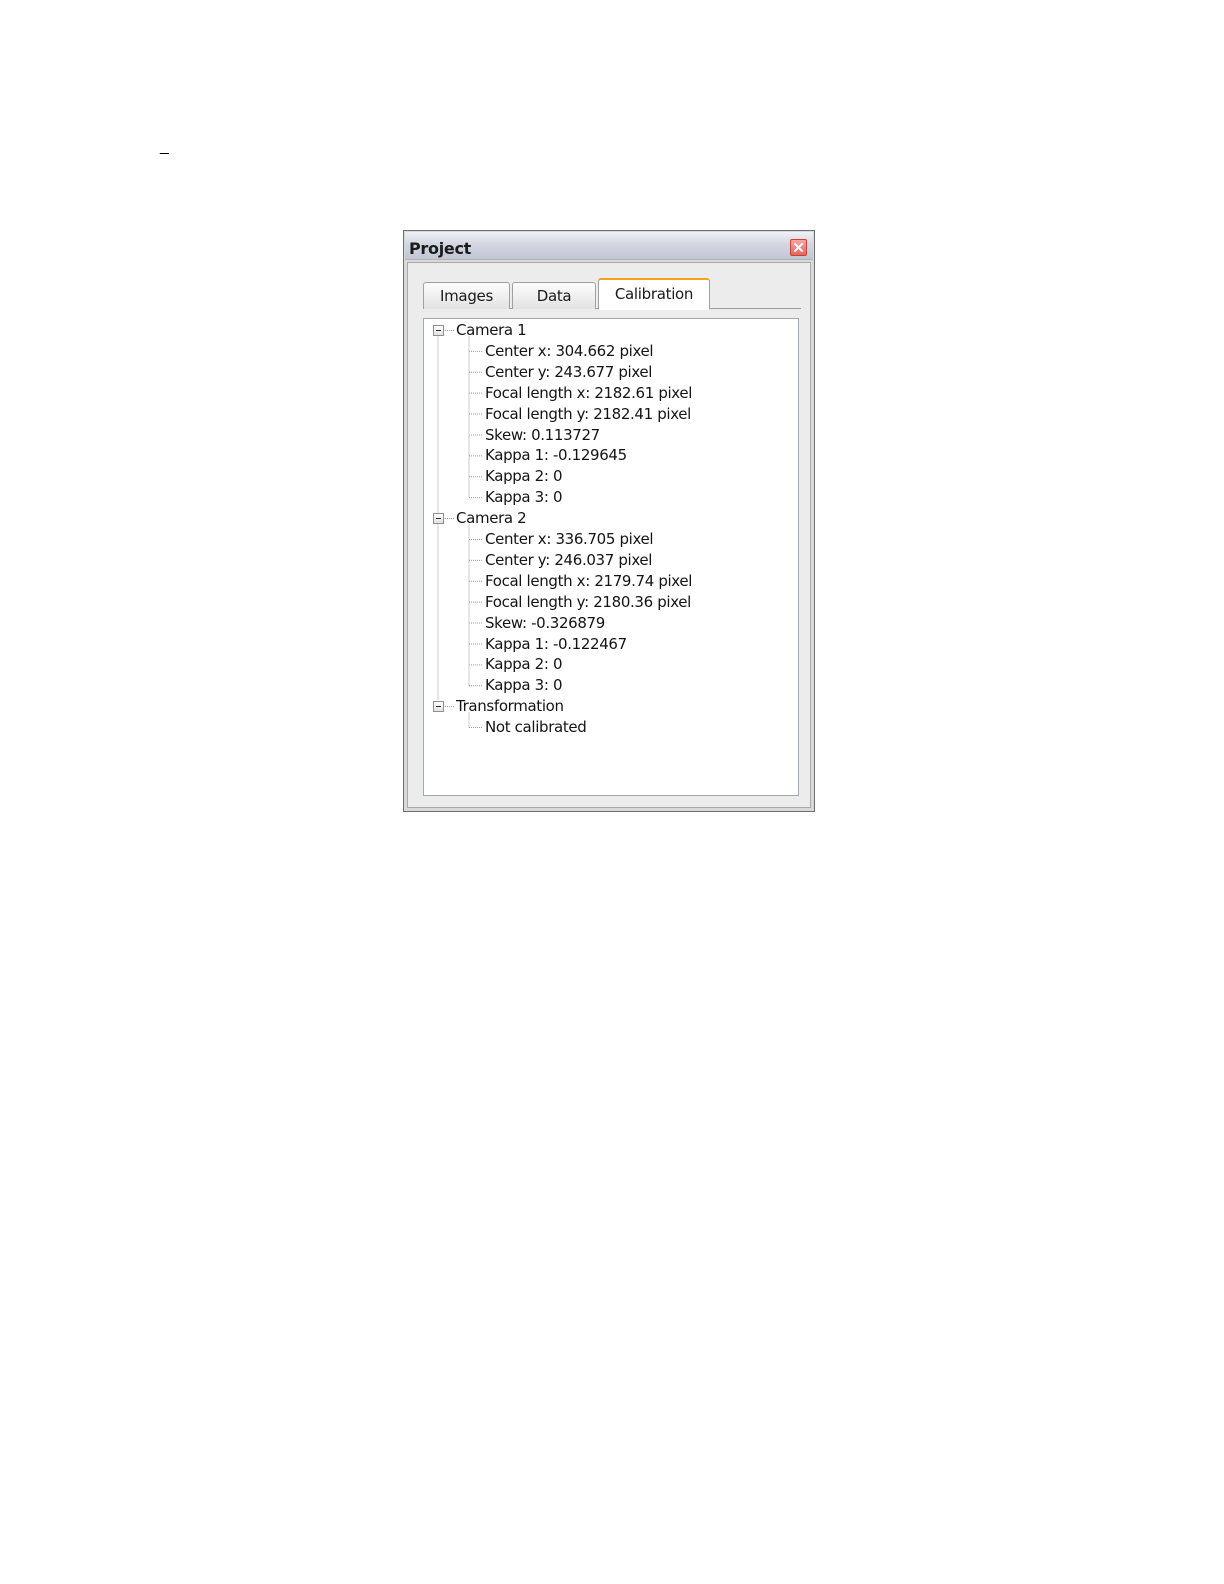 The height and width of the screenshot is (1584, 1224). What do you see at coordinates (491, 330) in the screenshot?
I see `tree-group-label: Camera 1` at bounding box center [491, 330].